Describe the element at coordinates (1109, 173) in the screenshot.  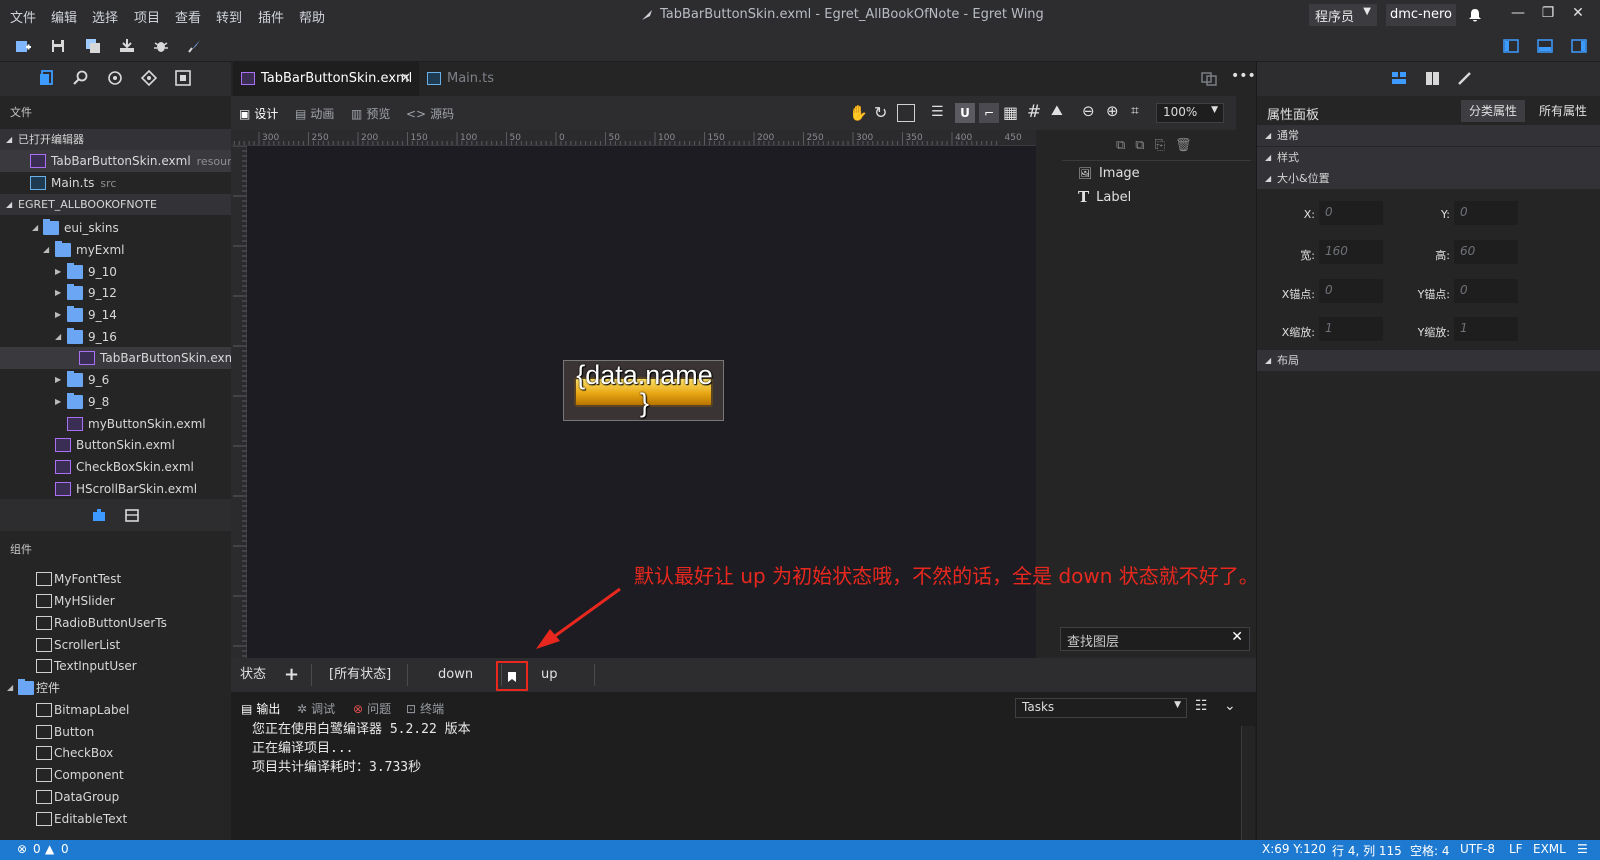
I see `layer-image: 🖼 Image` at that location.